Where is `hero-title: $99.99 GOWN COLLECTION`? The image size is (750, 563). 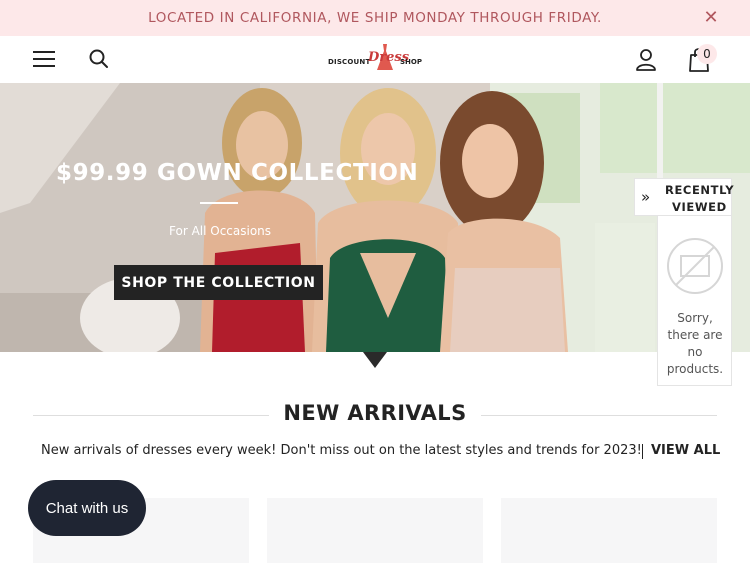
hero-title: $99.99 GOWN COLLECTION is located at coordinates (237, 173).